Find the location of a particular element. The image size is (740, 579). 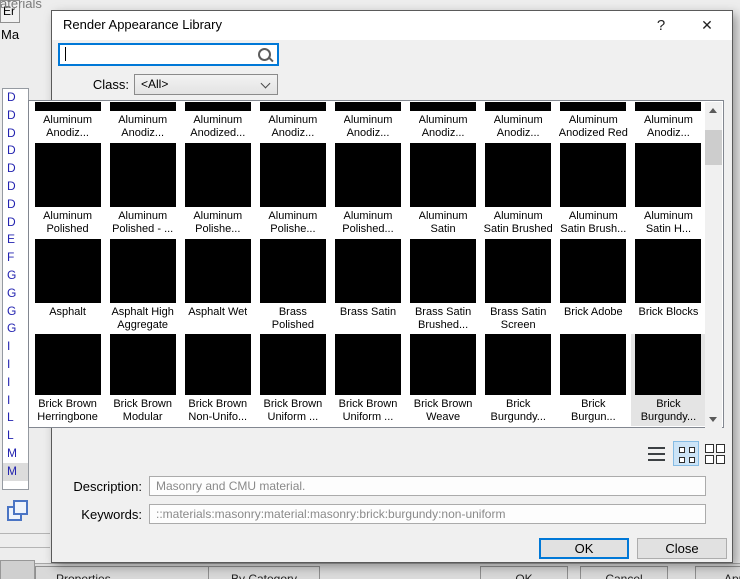

background-materials-title: aterials is located at coordinates (21, 5).